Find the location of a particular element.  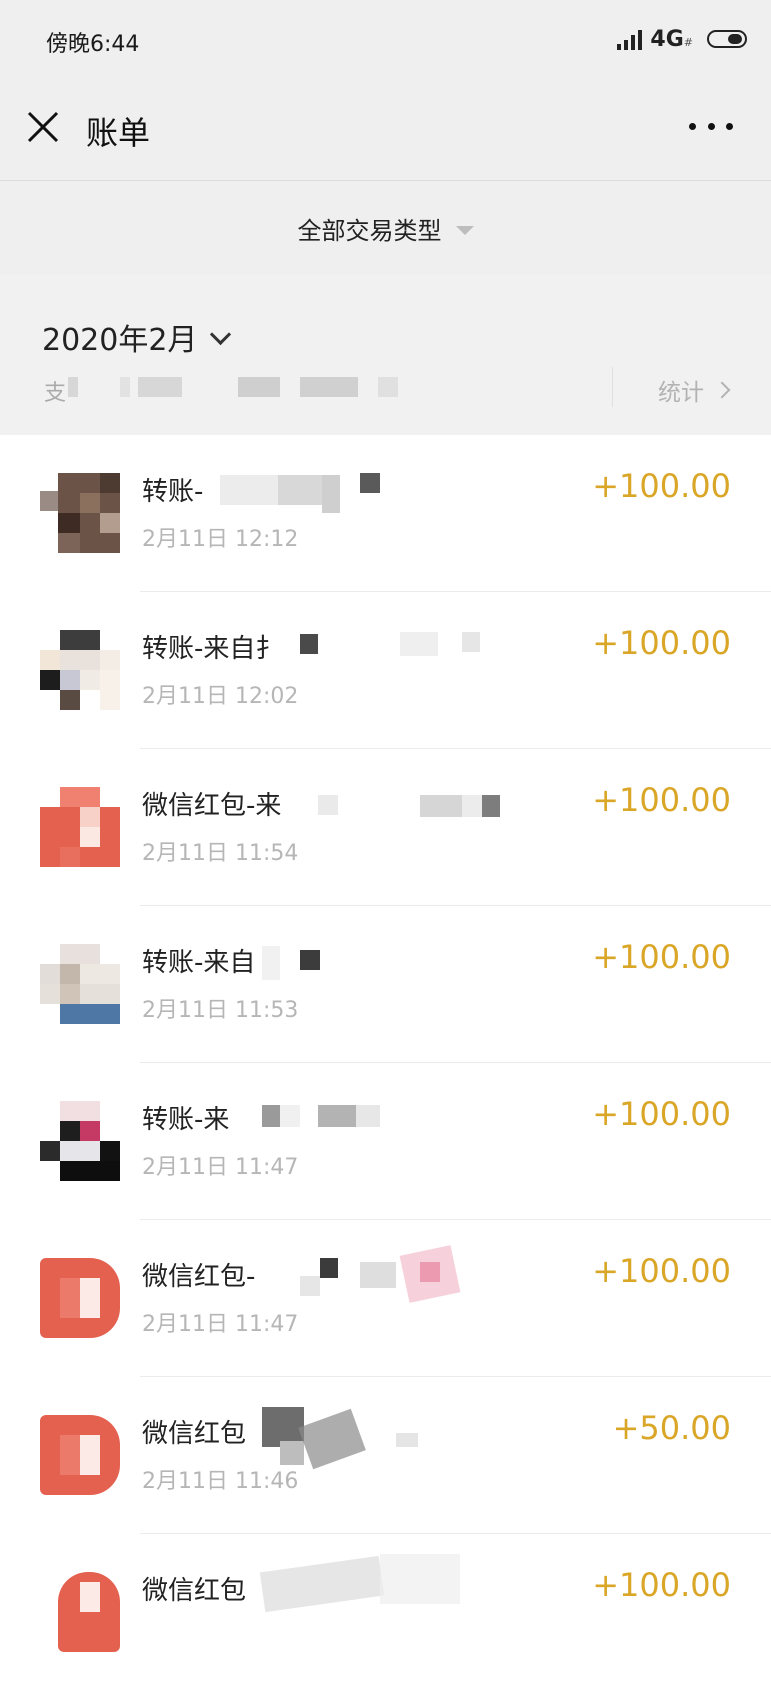

status-time: 傍晚6:44 is located at coordinates (93, 44).